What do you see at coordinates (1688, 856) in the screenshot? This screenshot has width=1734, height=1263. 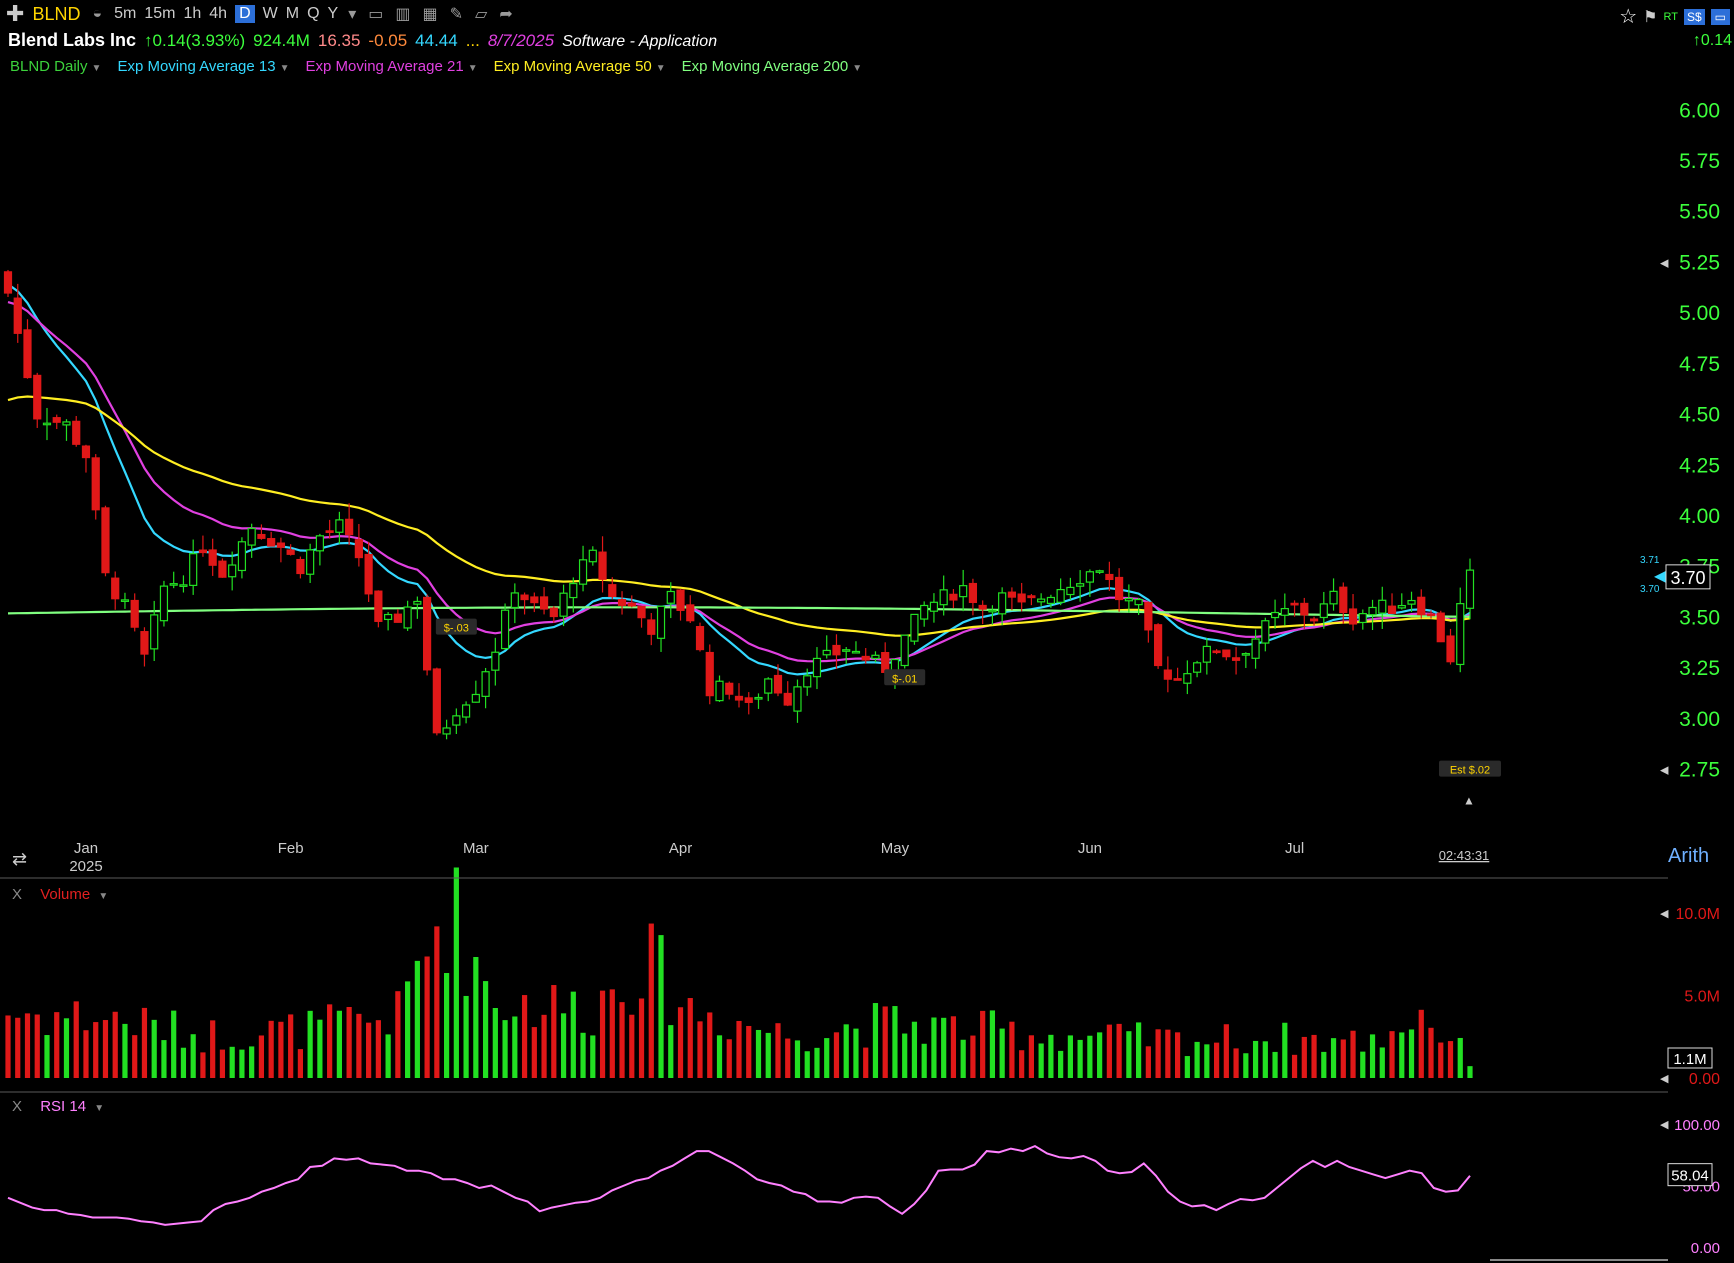 I see `arith-scale-toggle: Arith` at bounding box center [1688, 856].